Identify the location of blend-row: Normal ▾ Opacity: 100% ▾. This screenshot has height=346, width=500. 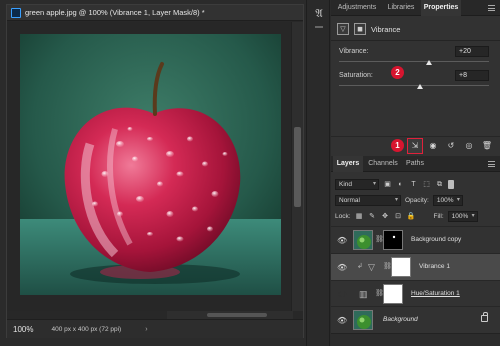
(399, 200).